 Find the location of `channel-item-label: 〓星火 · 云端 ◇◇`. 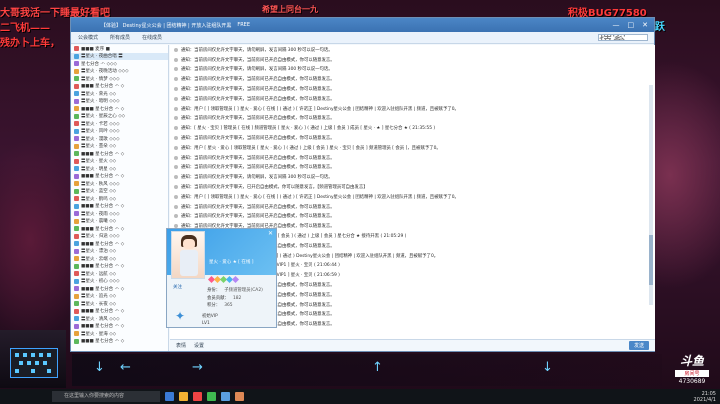

channel-item-label: 〓星火 · 云端 ◇◇ is located at coordinates (99, 259).